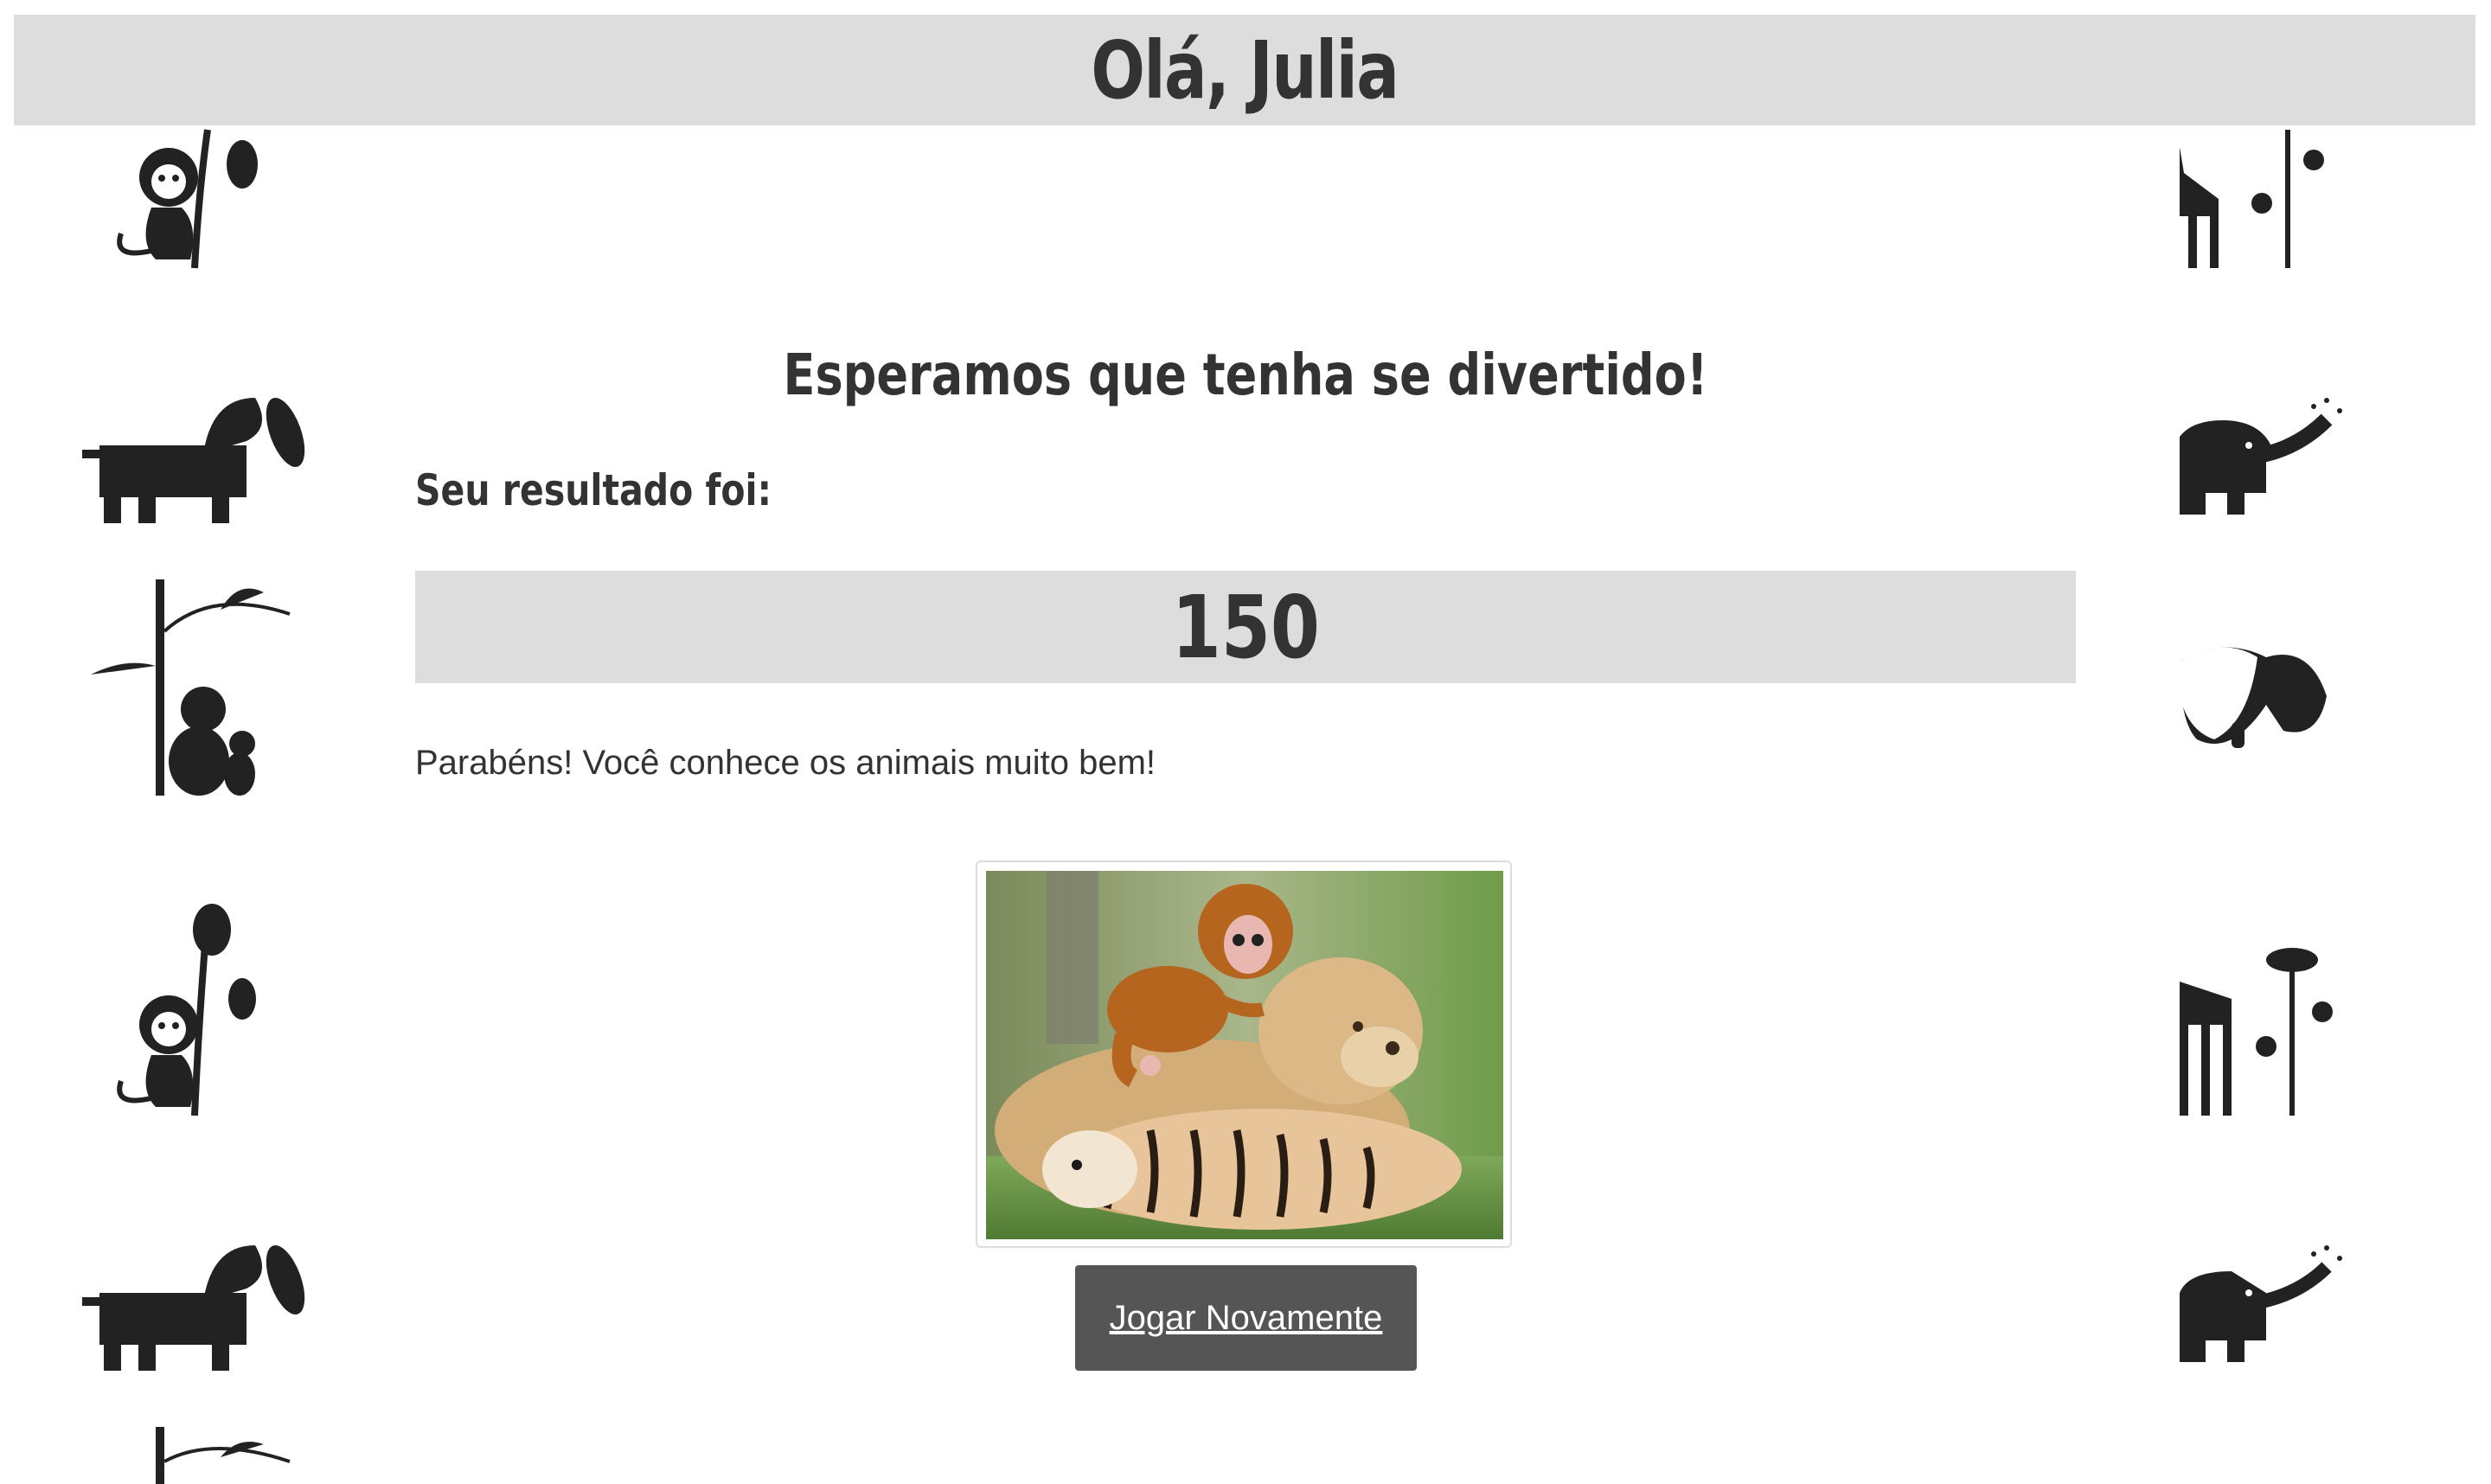 This screenshot has height=1484, width=2491. I want to click on score-box: 150, so click(1246, 627).